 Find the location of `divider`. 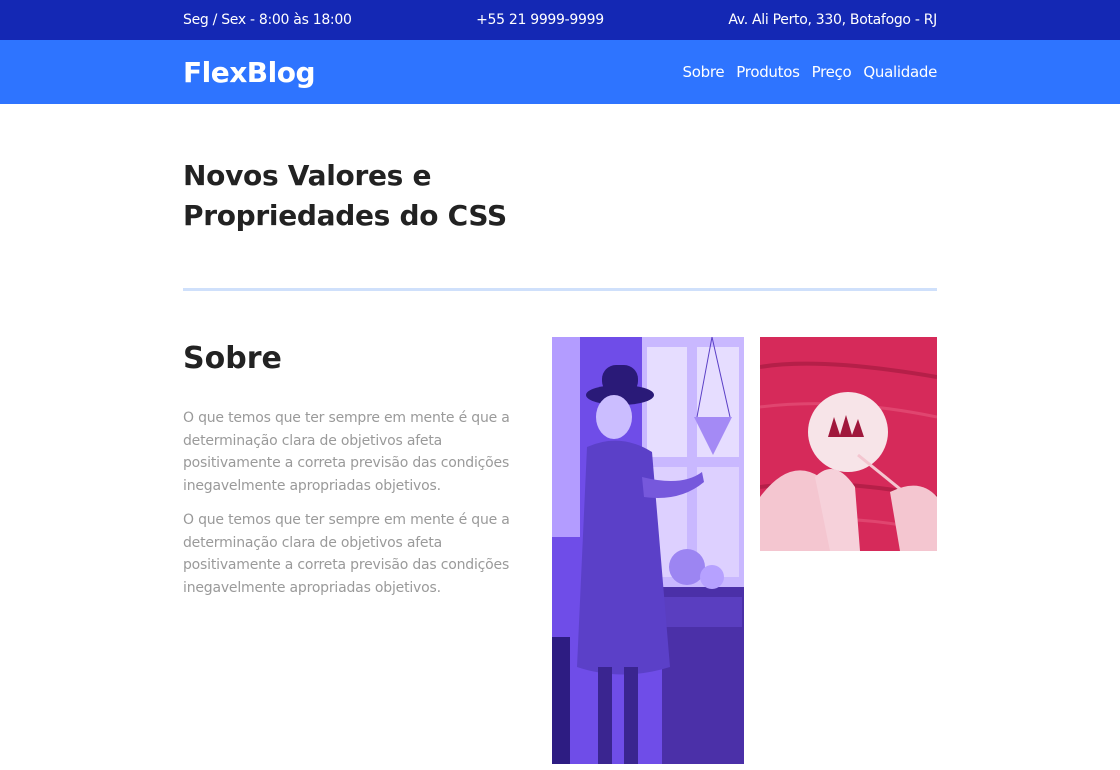

divider is located at coordinates (560, 289).